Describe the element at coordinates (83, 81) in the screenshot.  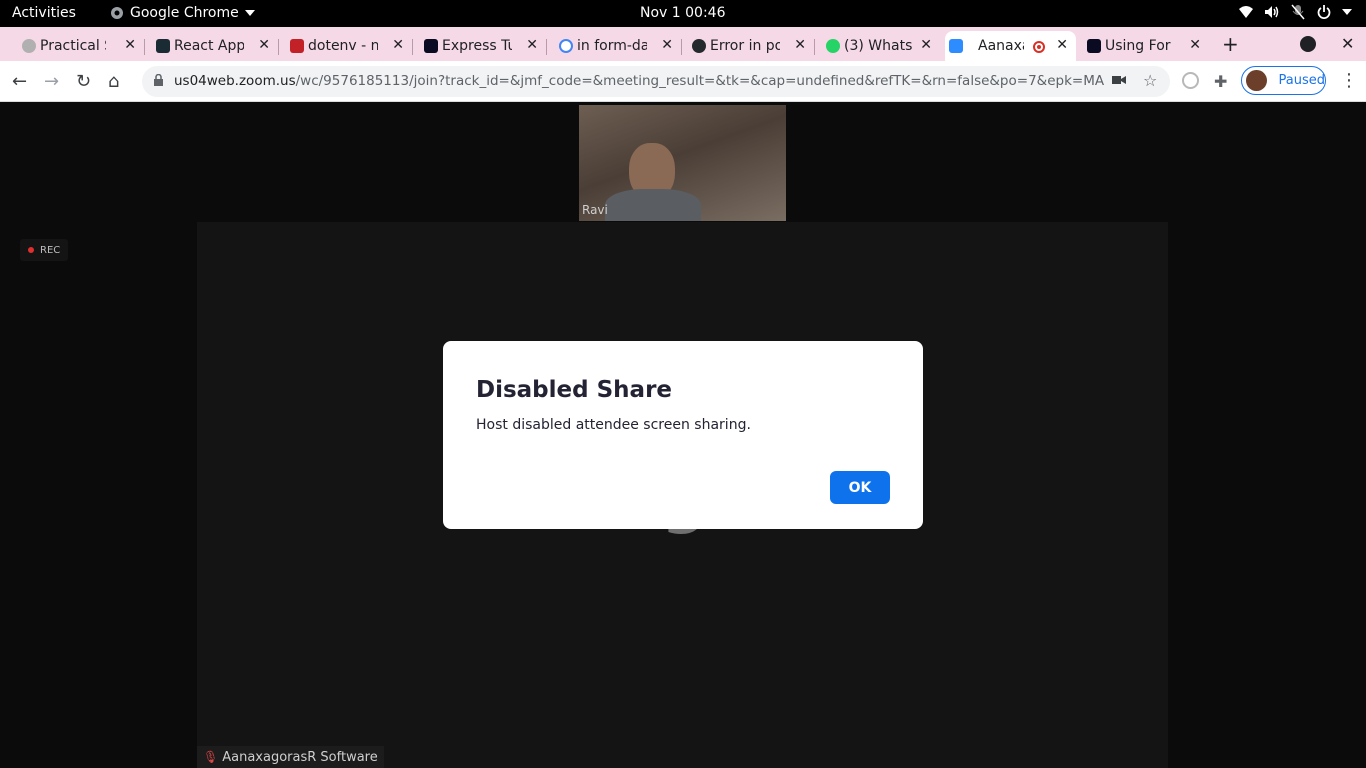
I see `reload-icon: ↻` at that location.